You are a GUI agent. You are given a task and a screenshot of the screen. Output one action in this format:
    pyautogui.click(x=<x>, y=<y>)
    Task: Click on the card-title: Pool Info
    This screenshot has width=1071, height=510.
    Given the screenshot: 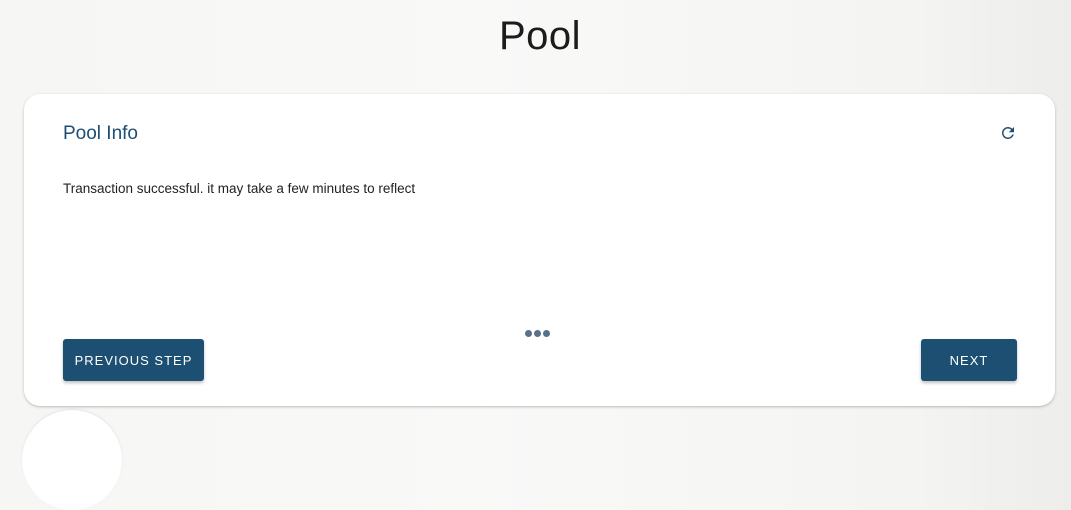 What is the action you would take?
    pyautogui.click(x=100, y=133)
    